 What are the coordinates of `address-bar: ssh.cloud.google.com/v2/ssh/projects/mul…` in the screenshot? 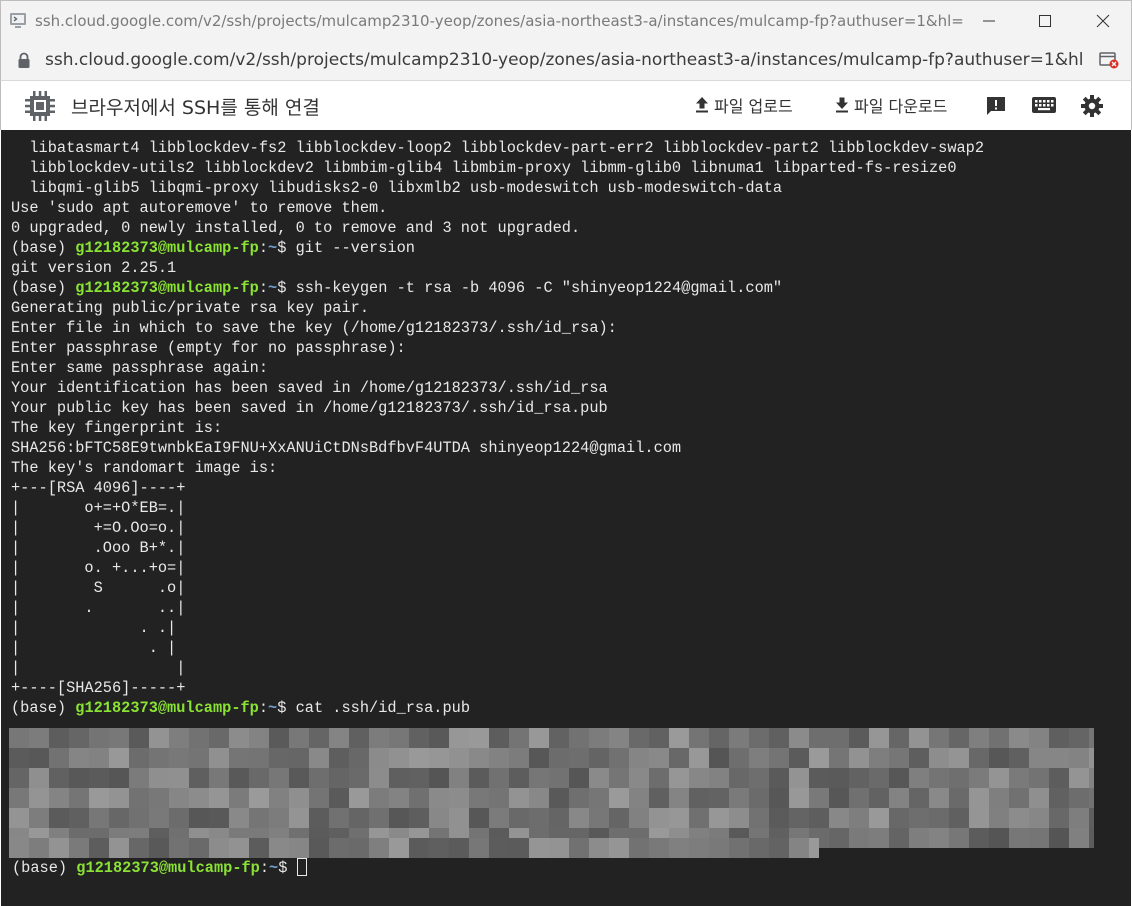 It's located at (566, 60).